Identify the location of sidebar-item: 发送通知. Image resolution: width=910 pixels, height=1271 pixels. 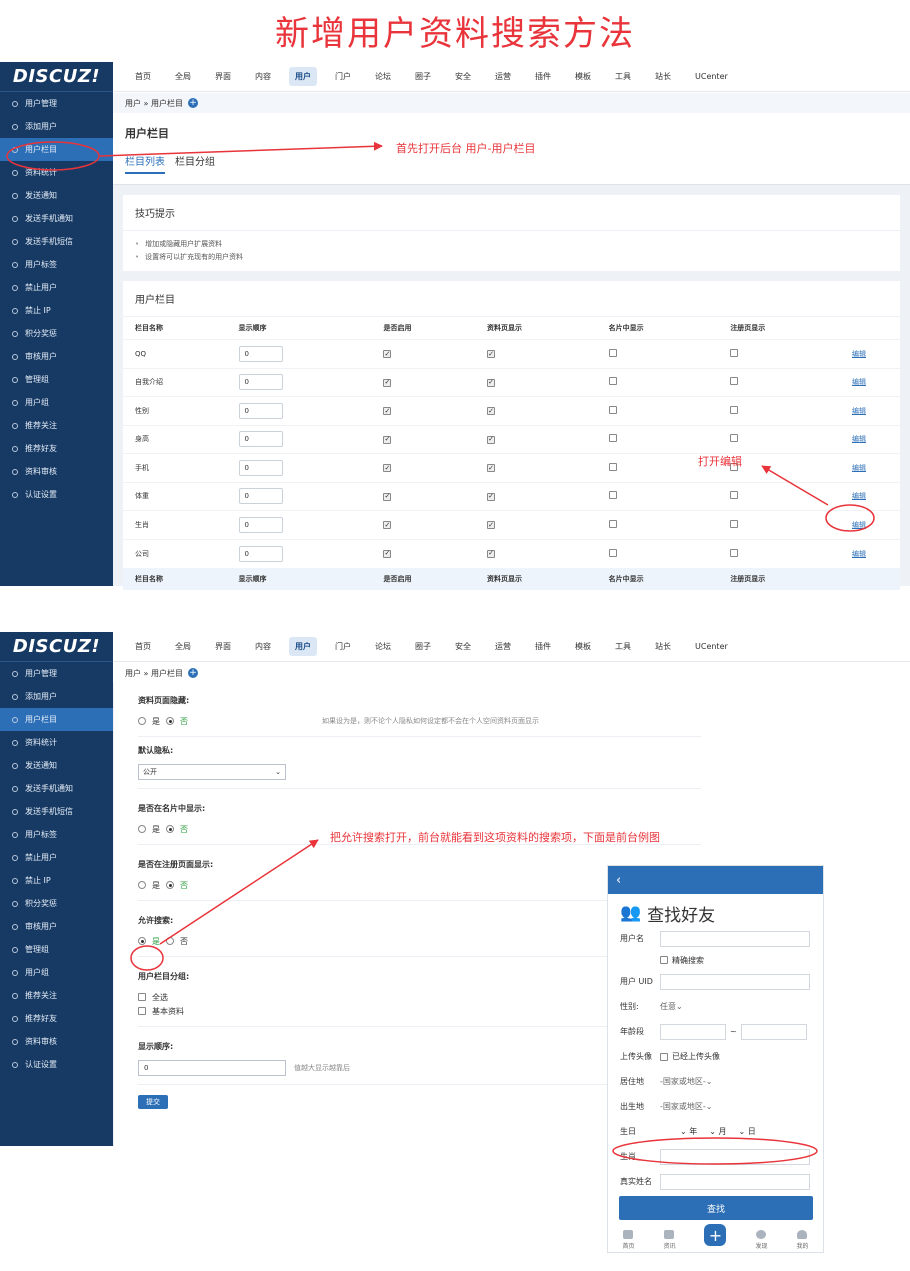
(56, 195).